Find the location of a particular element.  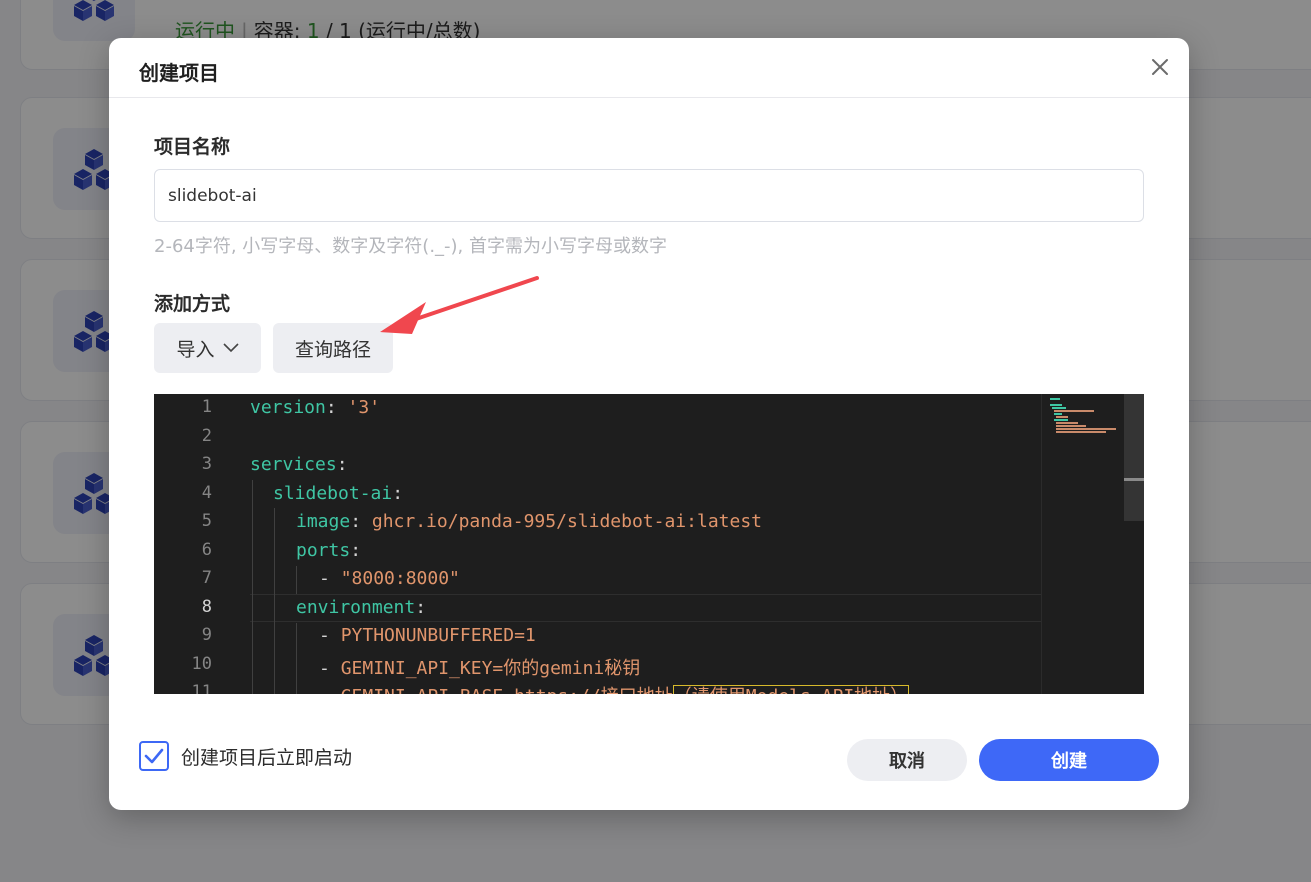

dialog-header: 创建项目 is located at coordinates (649, 68).